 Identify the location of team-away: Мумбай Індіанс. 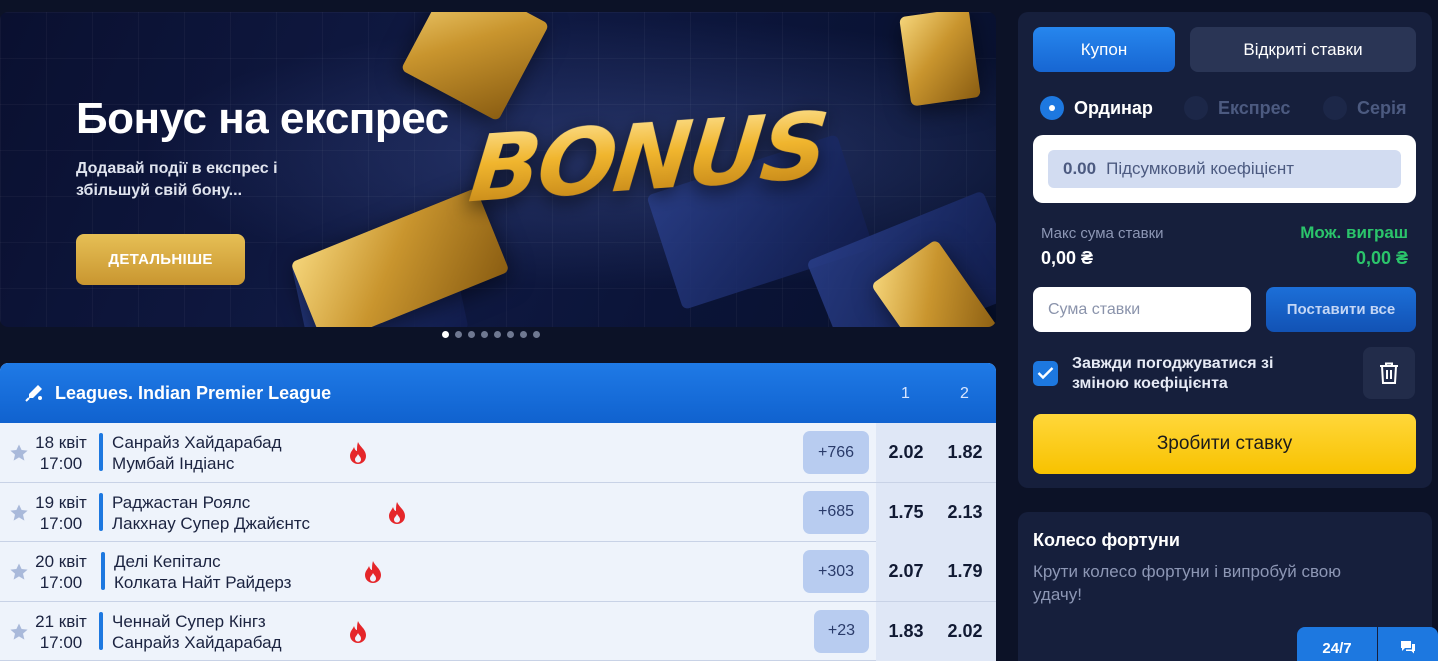
(173, 463).